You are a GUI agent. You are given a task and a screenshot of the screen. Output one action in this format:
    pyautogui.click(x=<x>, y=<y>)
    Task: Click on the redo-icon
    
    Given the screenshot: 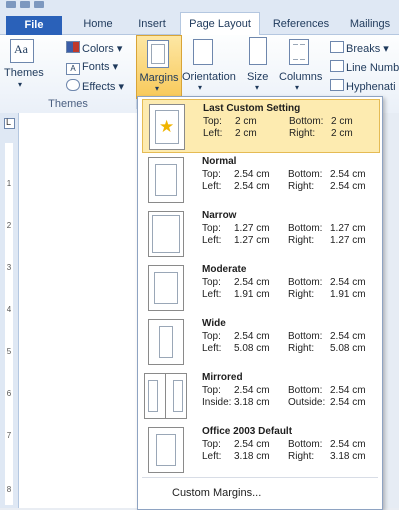 What is the action you would take?
    pyautogui.click(x=39, y=4)
    